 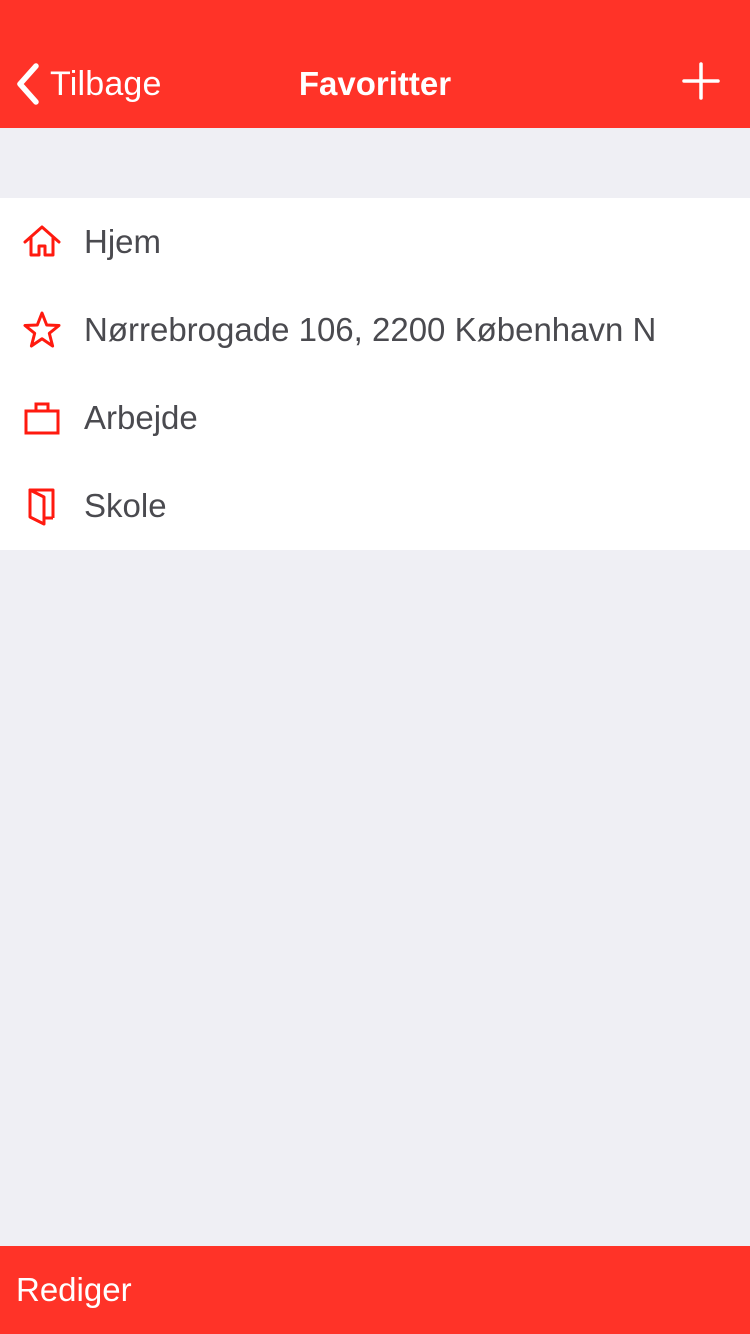 I want to click on favorite-item-home: Hjem, so click(x=375, y=242).